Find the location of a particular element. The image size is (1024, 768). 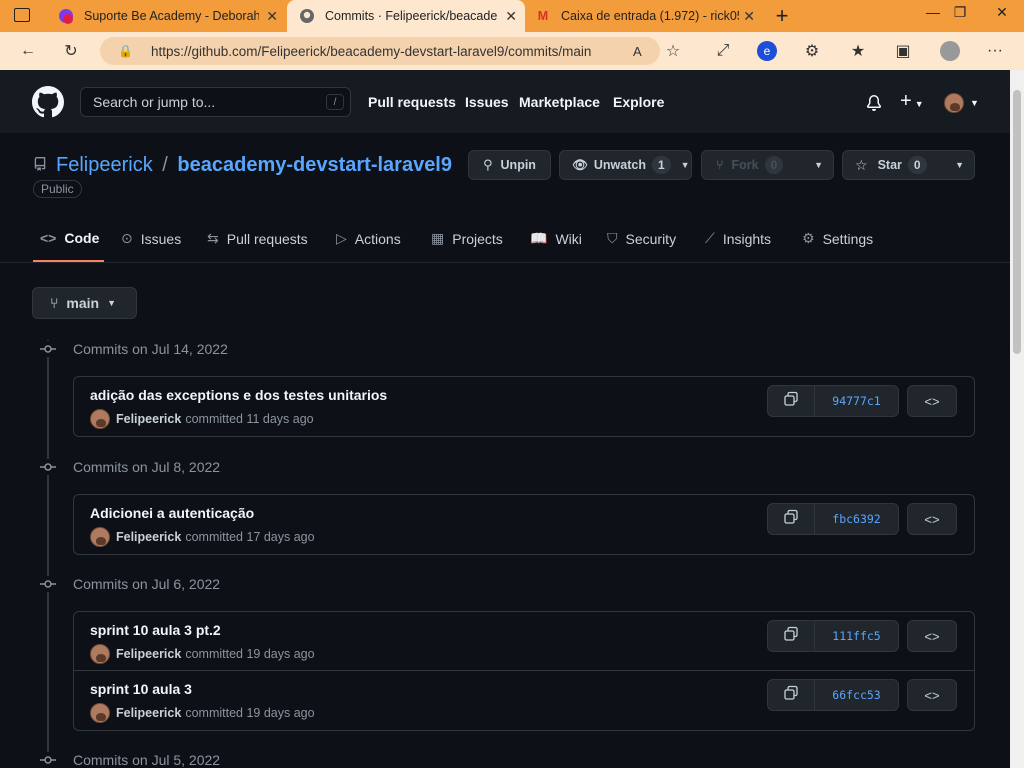

unwatch-button: 👁 Unwatch 1 ▼ is located at coordinates (625, 165).